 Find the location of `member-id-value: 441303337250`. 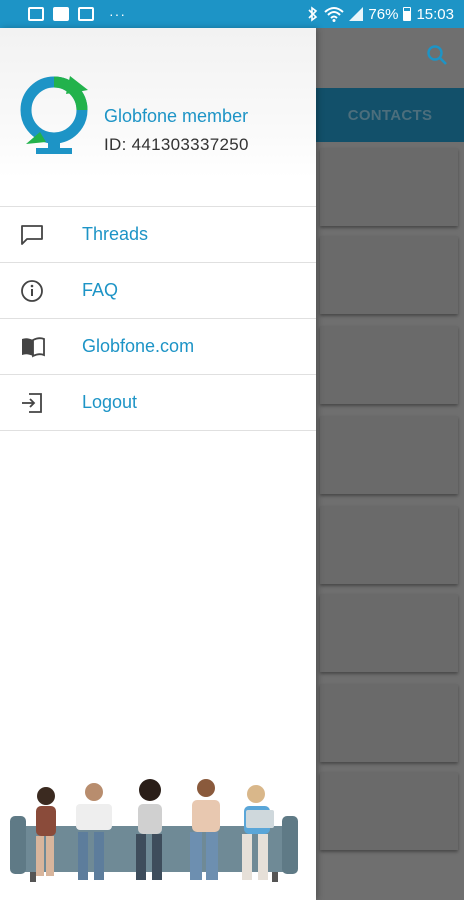

member-id-value: 441303337250 is located at coordinates (190, 144).